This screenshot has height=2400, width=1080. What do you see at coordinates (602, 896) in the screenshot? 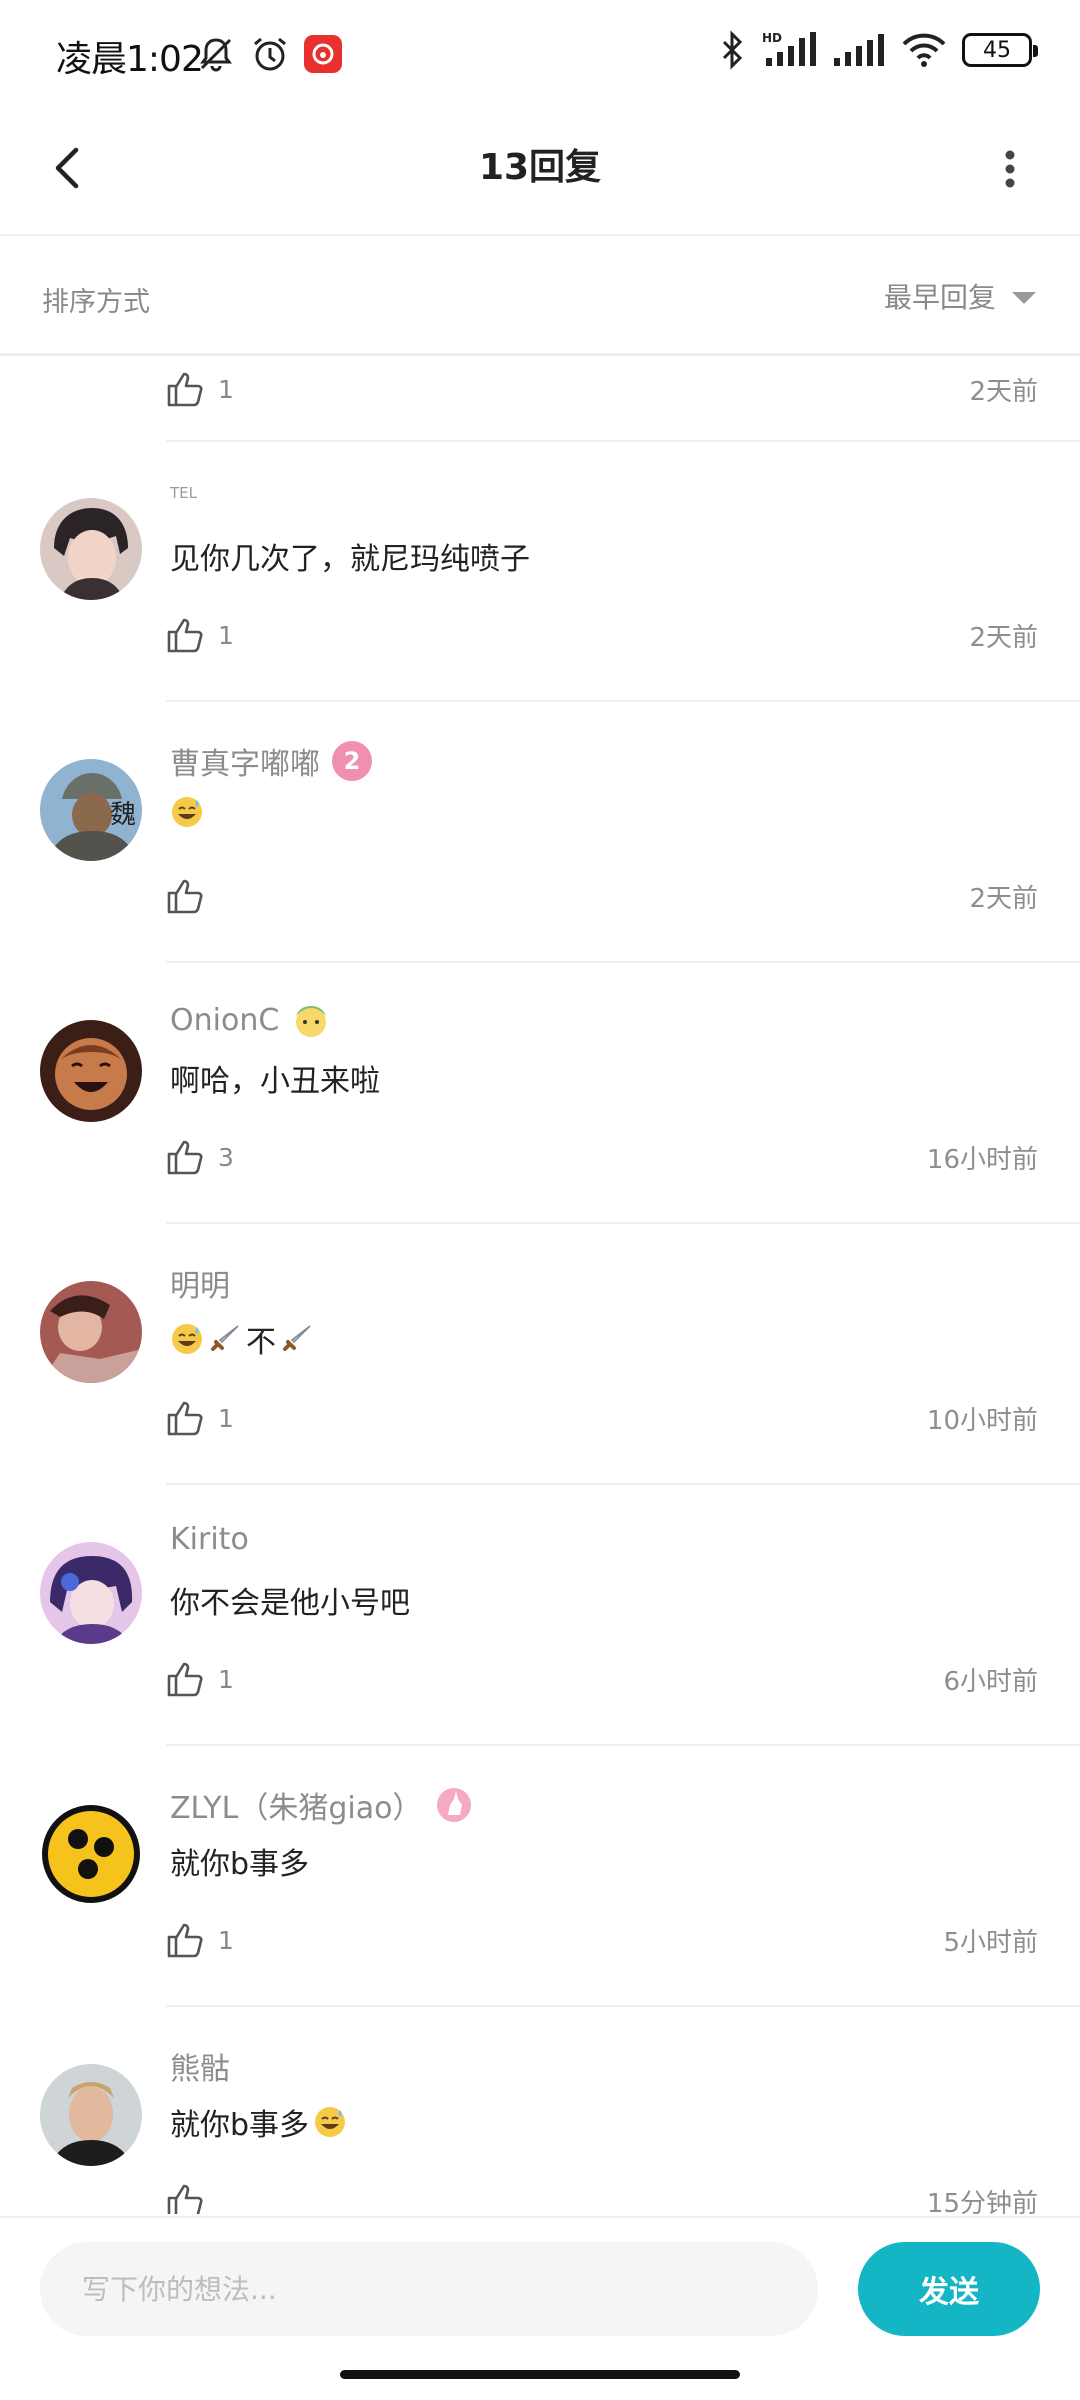
I see `reply-actions: 2天前` at bounding box center [602, 896].